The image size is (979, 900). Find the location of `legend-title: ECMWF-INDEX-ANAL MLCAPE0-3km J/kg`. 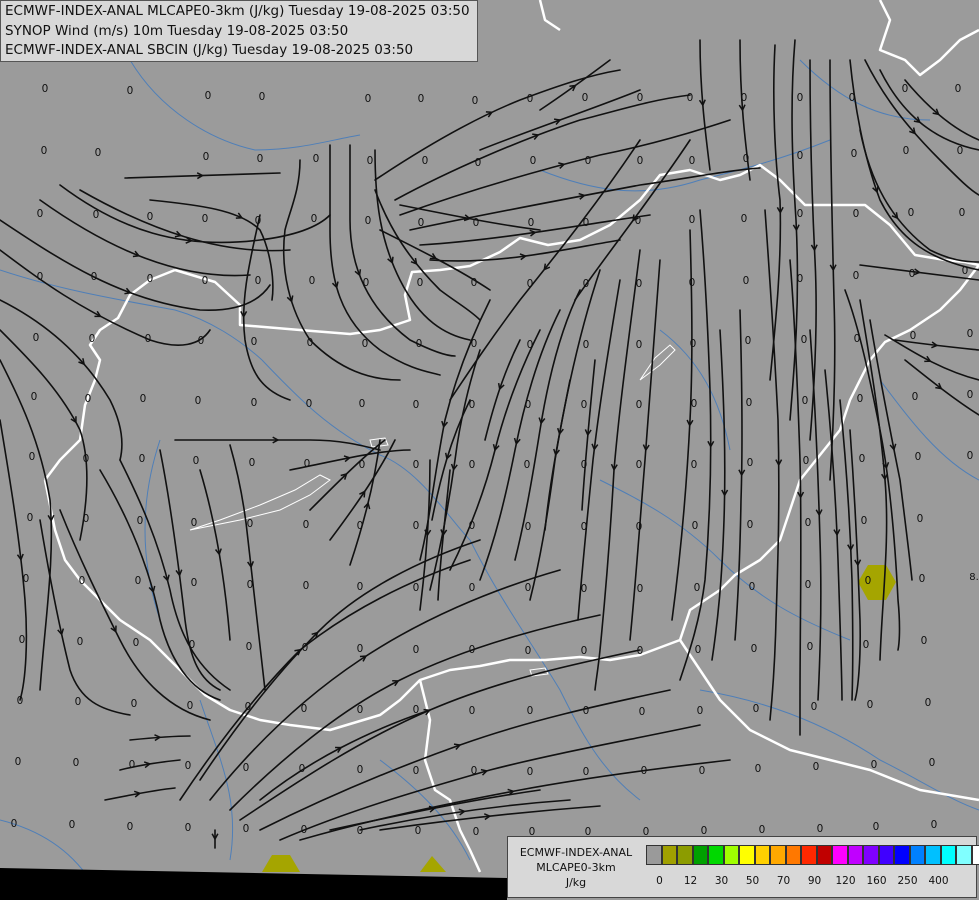

legend-title: ECMWF-INDEX-ANAL MLCAPE0-3km J/kg is located at coordinates (576, 867).